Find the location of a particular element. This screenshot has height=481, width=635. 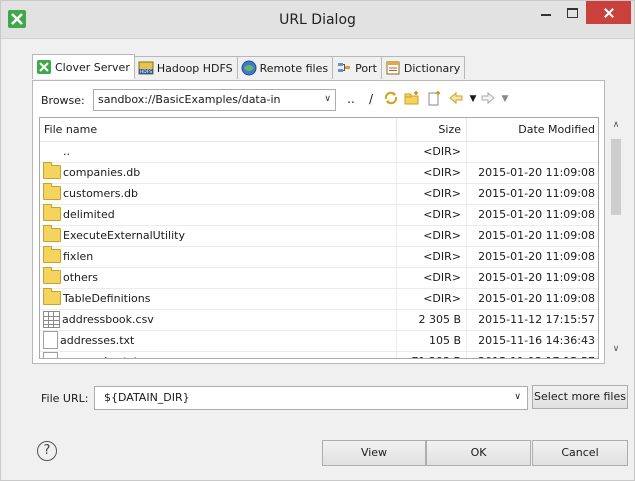

root-dir-button: / is located at coordinates (371, 99).